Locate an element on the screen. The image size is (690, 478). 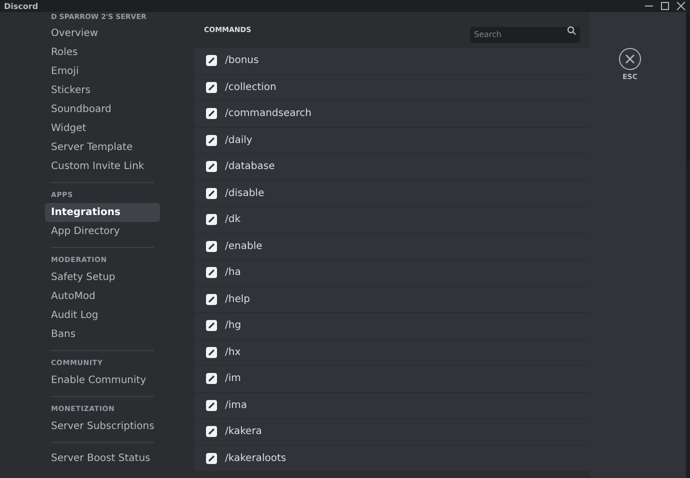
command-name: /hx is located at coordinates (233, 352).